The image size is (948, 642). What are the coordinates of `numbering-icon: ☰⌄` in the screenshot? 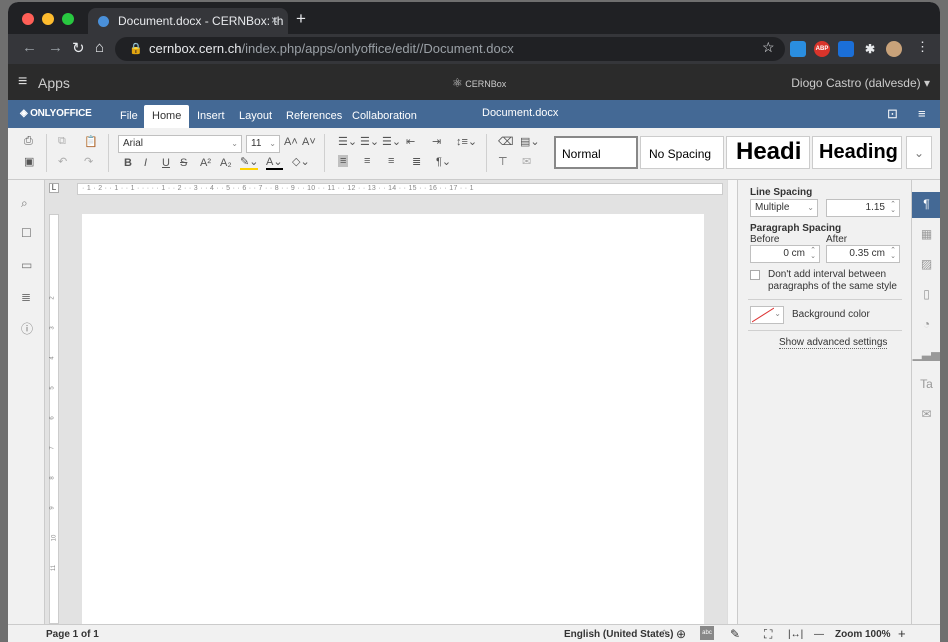 It's located at (369, 141).